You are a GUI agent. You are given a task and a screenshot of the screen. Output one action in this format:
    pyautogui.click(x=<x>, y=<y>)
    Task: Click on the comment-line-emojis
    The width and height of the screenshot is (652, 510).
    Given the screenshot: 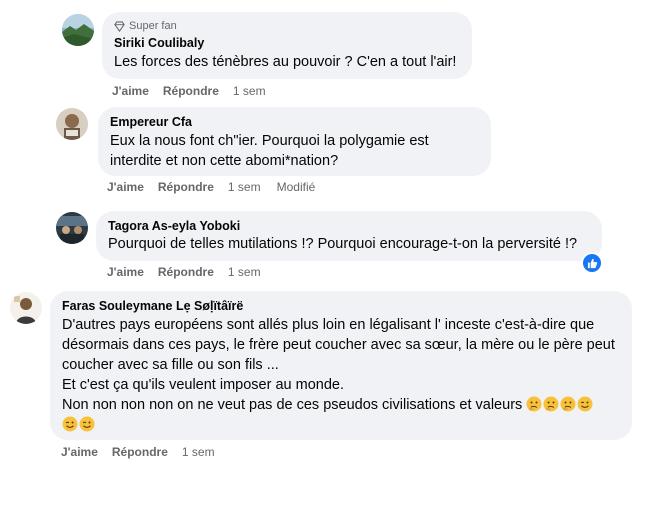 What is the action you would take?
    pyautogui.click(x=341, y=425)
    